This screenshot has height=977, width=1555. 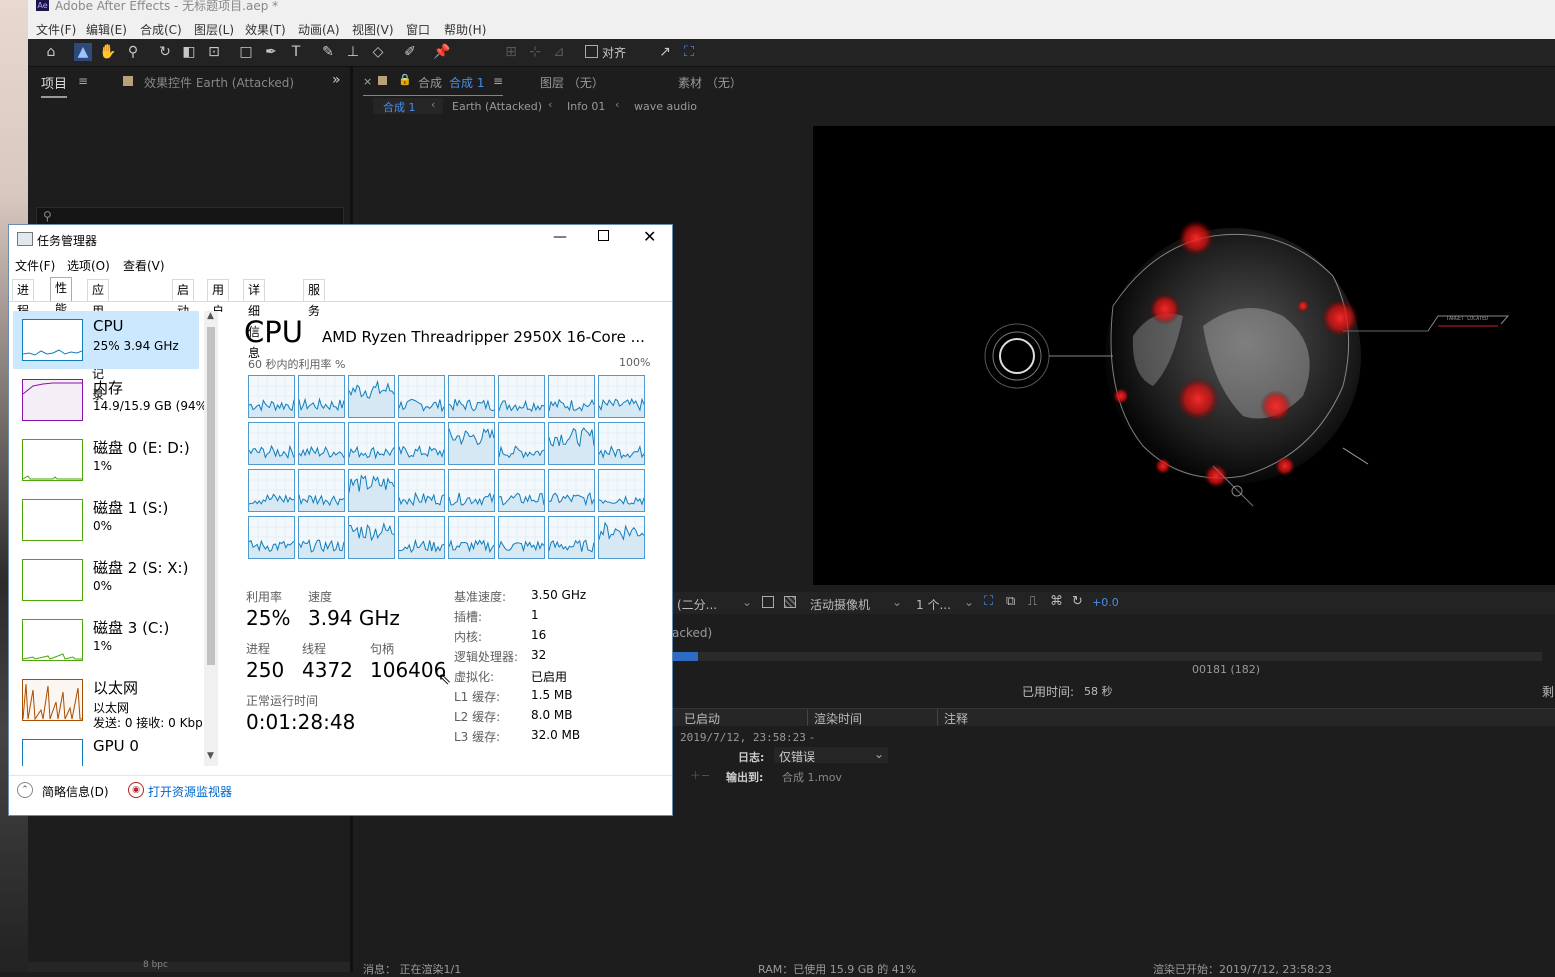 I want to click on timeline-icon: ⧉, so click(x=1010, y=601).